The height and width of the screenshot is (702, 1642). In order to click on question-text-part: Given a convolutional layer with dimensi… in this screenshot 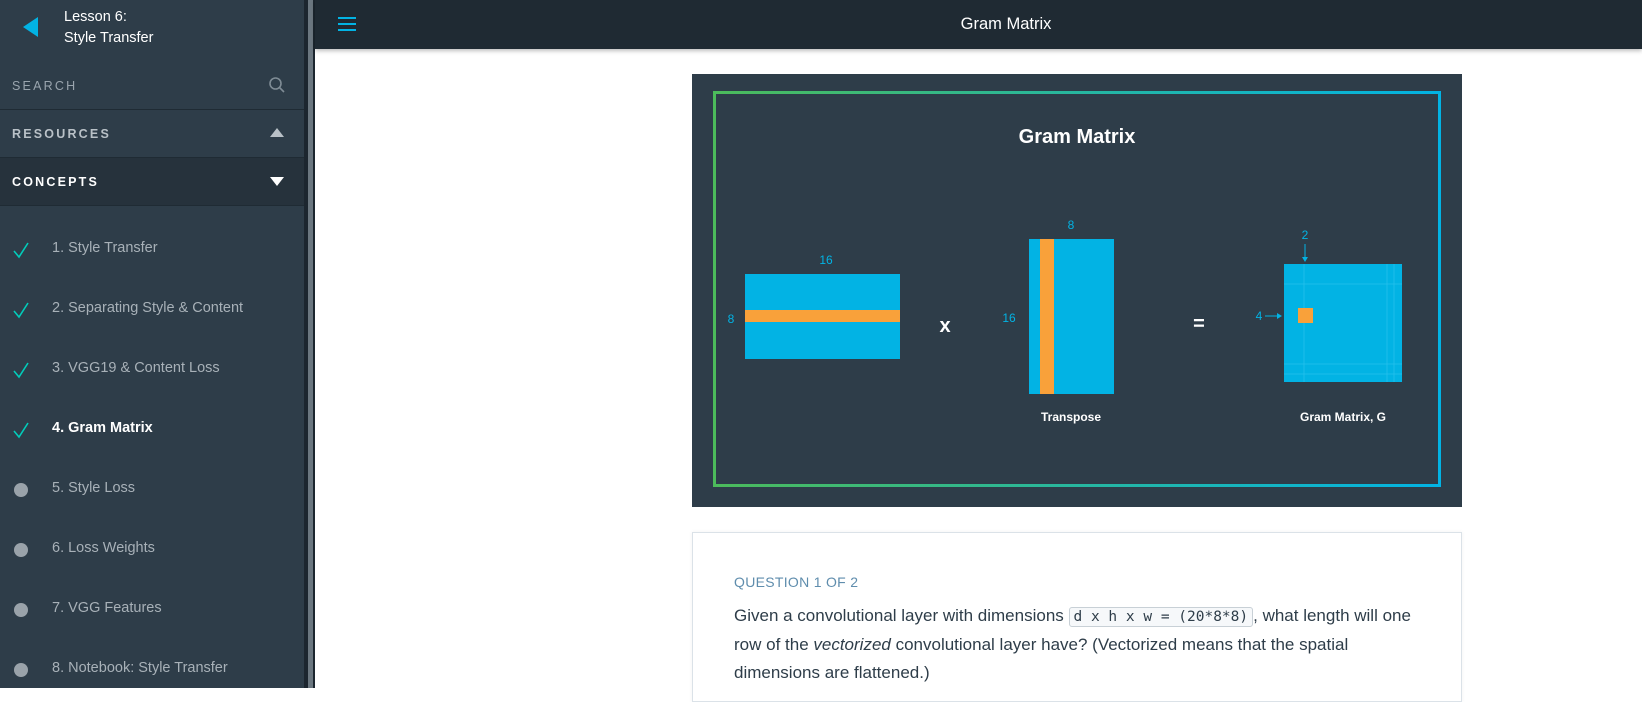, I will do `click(901, 615)`.